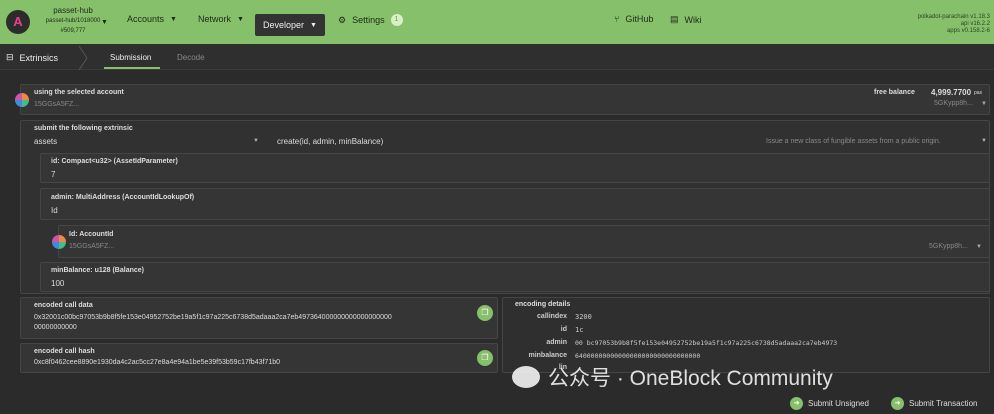 This screenshot has height=414, width=994. Describe the element at coordinates (132, 68) in the screenshot. I see `active-tab-indicator` at that location.